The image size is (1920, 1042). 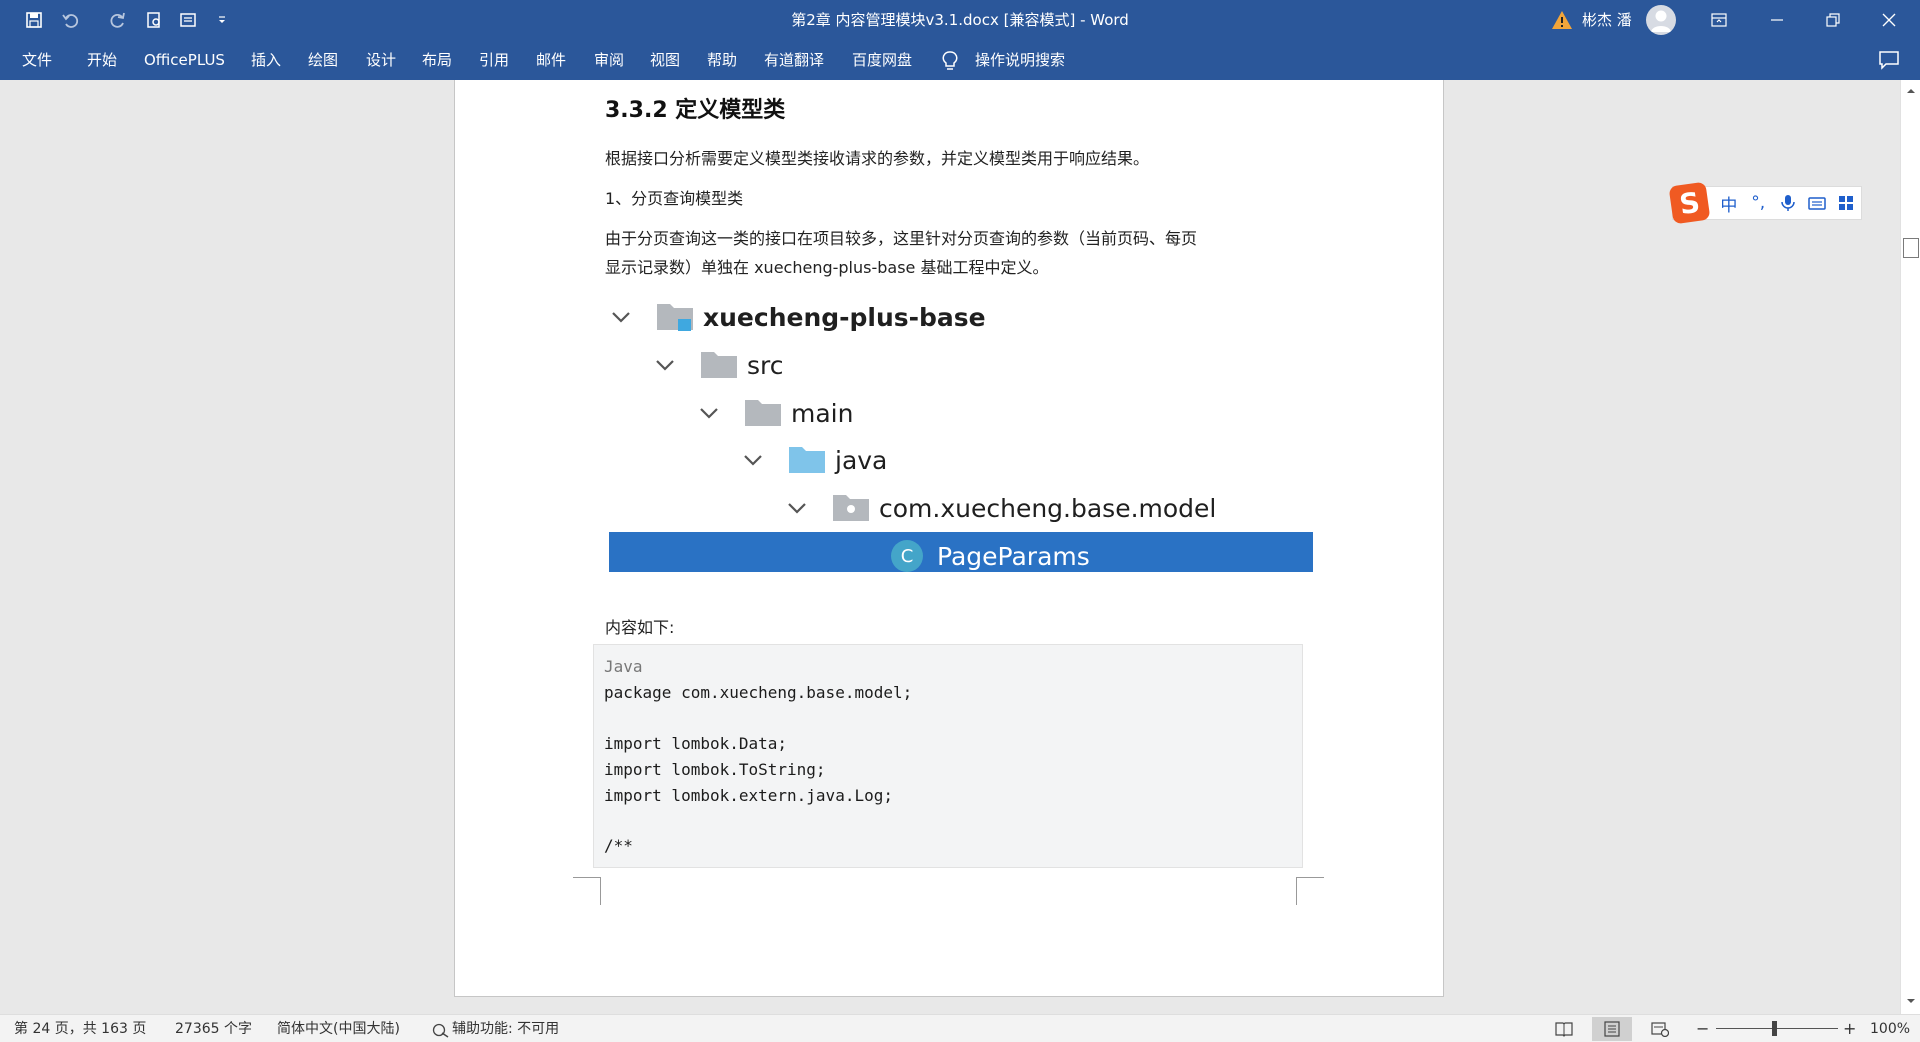 I want to click on tab-officeplus: OfficePLUS, so click(x=184, y=60).